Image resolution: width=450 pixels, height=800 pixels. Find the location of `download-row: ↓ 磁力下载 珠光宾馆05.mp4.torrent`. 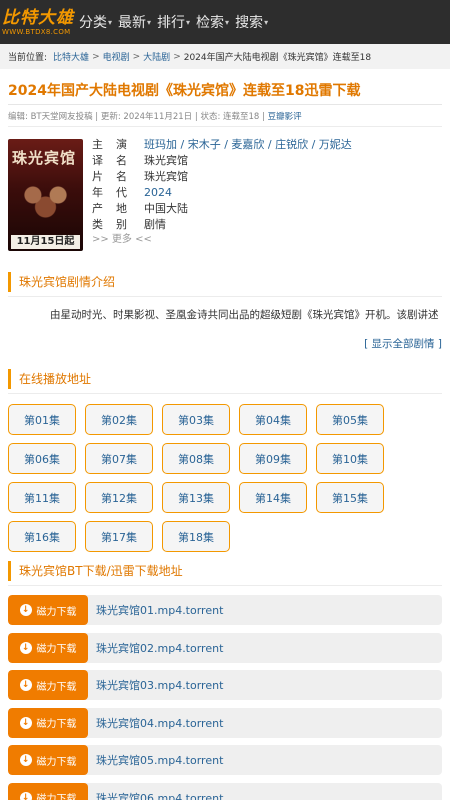

download-row: ↓ 磁力下载 珠光宾馆05.mp4.torrent is located at coordinates (225, 760).